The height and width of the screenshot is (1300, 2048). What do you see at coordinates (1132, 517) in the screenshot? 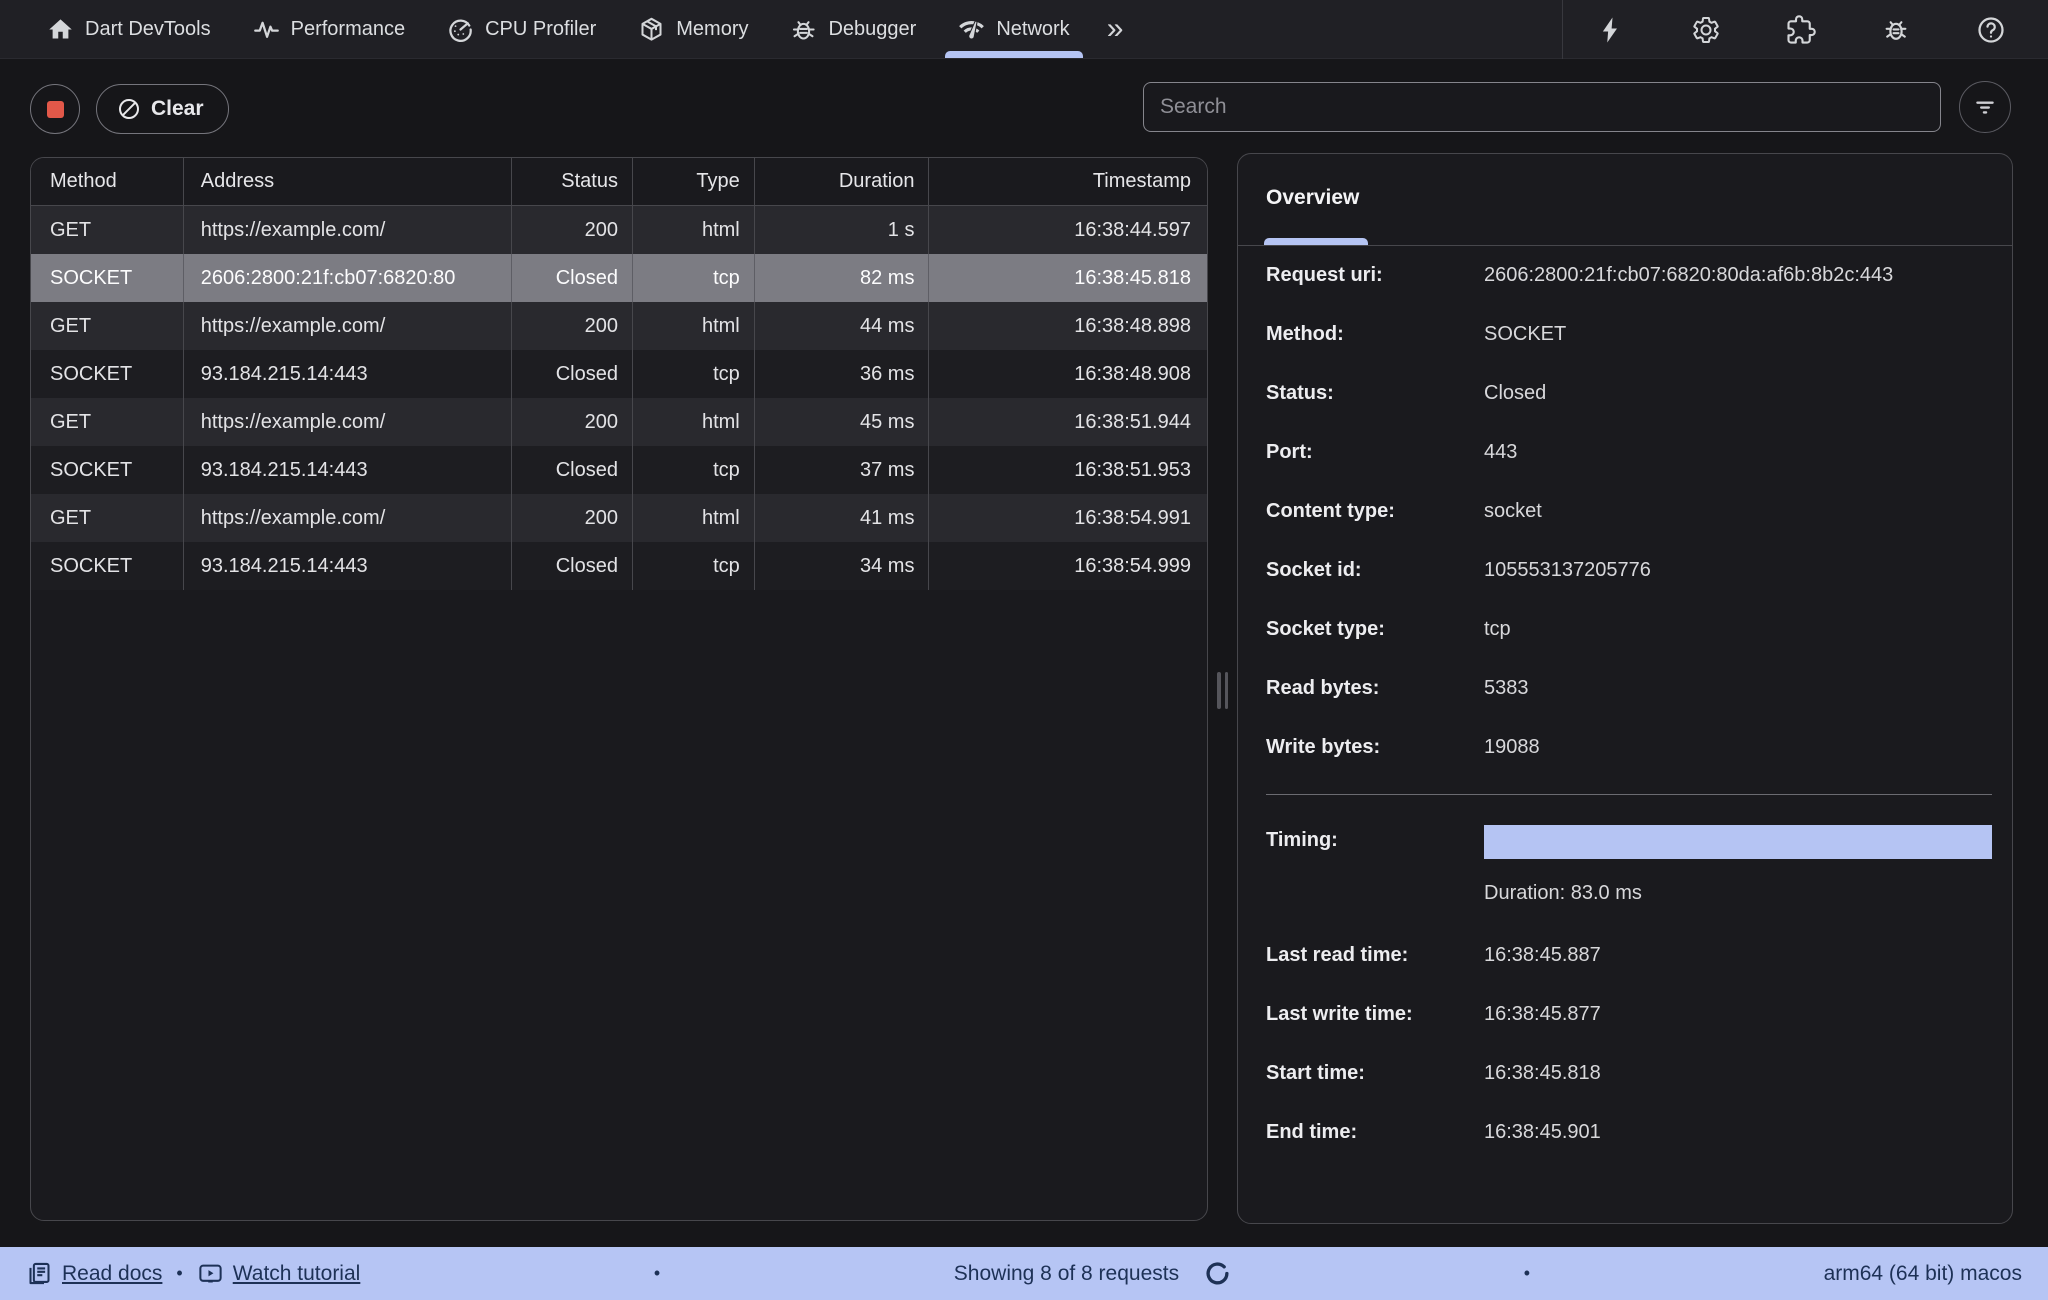
I see `cell-timestamp: 16:38:54.991` at bounding box center [1132, 517].